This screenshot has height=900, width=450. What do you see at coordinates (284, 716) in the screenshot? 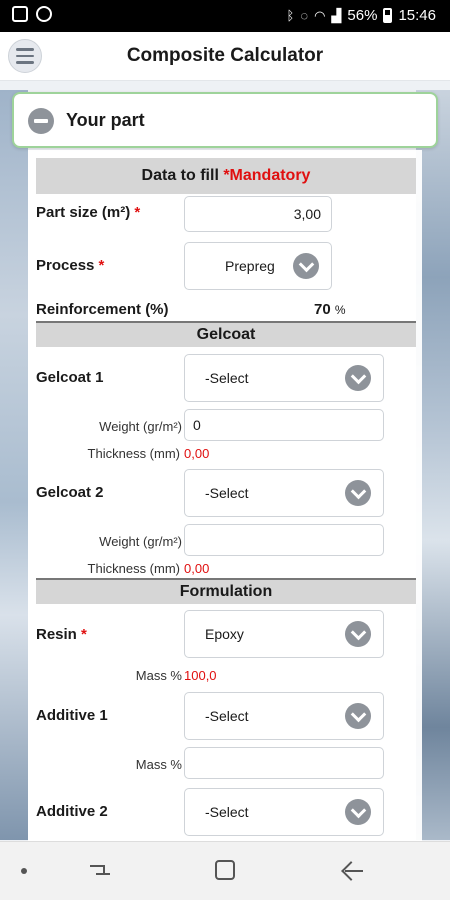
I see `additive1-select: -Select` at bounding box center [284, 716].